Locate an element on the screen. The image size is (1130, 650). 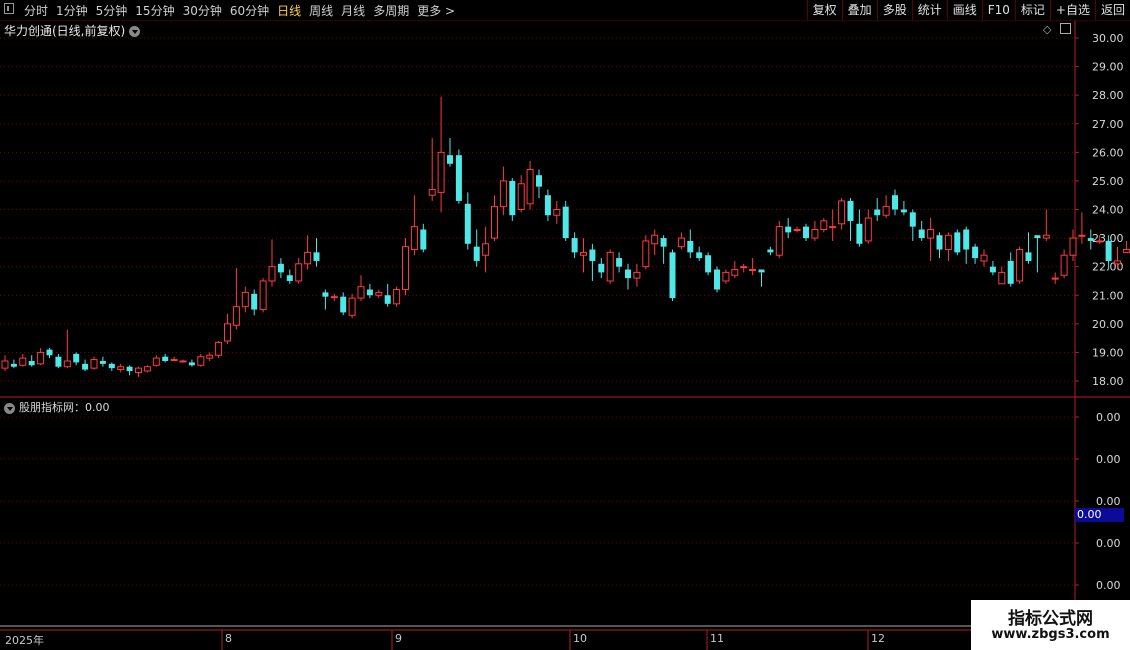
watermark-logo: 指标公式网 www.zbgs3.com is located at coordinates (1050, 625).